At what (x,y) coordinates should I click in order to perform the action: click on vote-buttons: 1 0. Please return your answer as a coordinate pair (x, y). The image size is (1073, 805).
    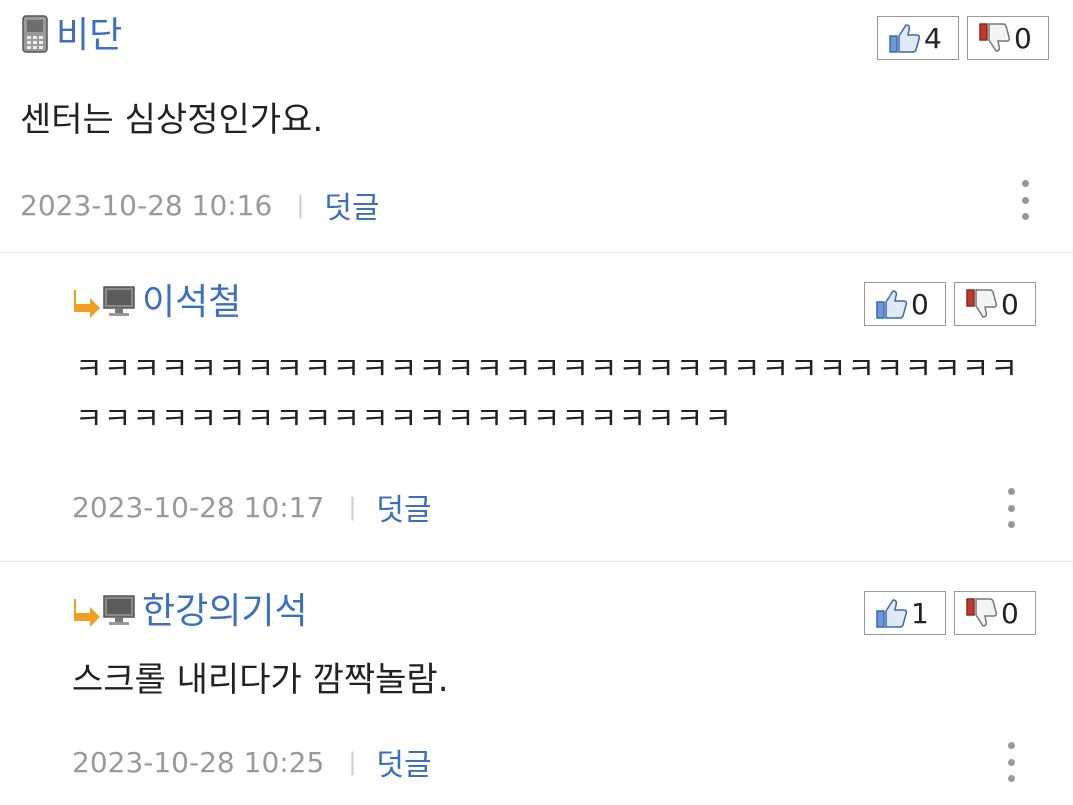
    Looking at the image, I should click on (950, 613).